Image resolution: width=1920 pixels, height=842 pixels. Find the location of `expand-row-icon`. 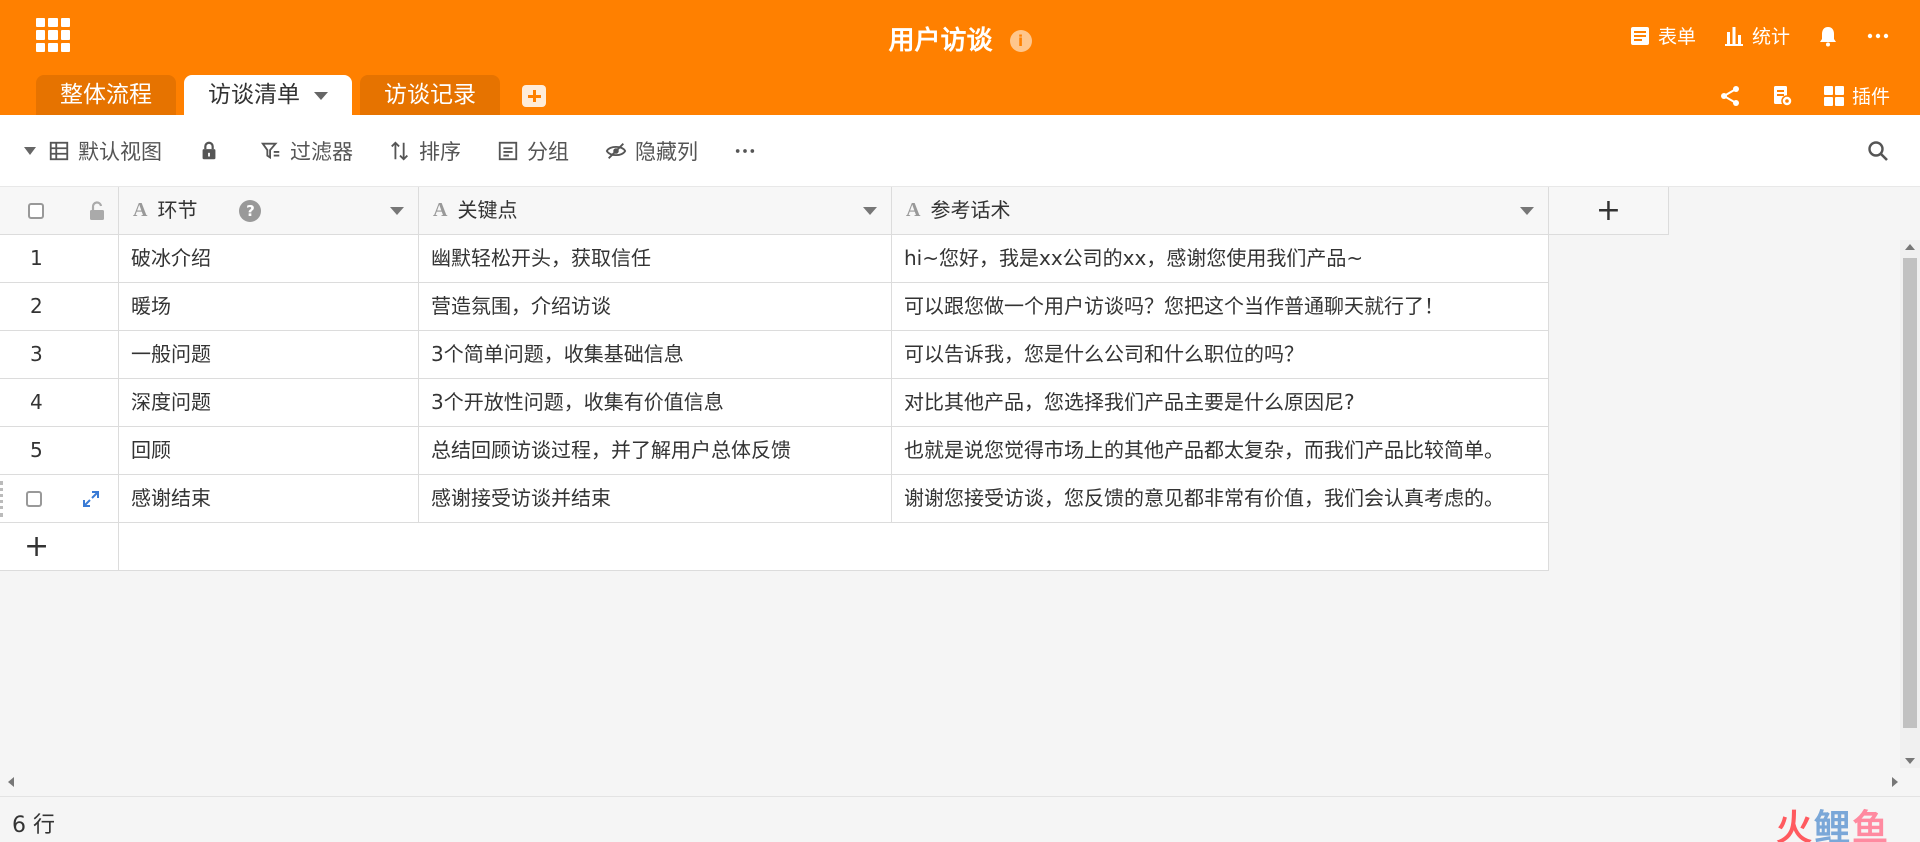

expand-row-icon is located at coordinates (91, 499).